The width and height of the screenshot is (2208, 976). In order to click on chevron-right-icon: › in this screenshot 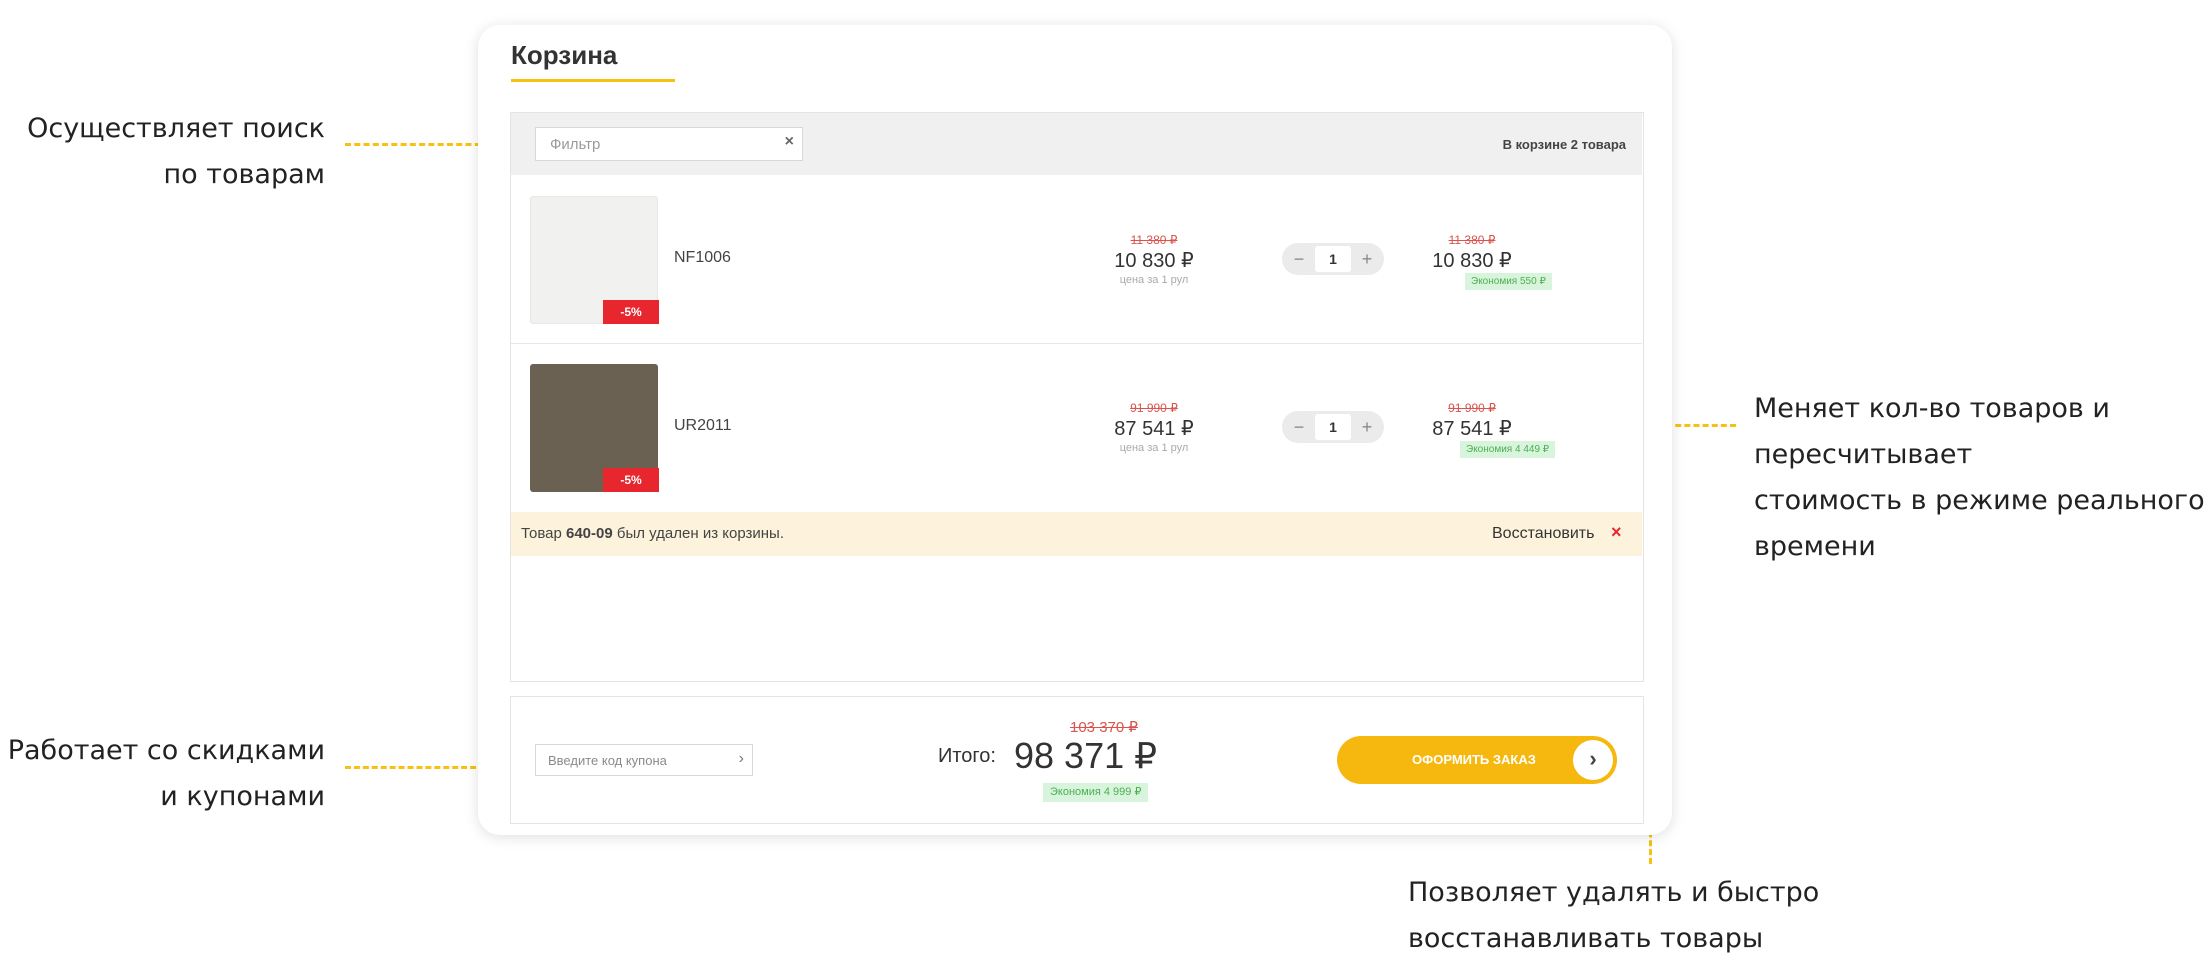, I will do `click(1593, 760)`.